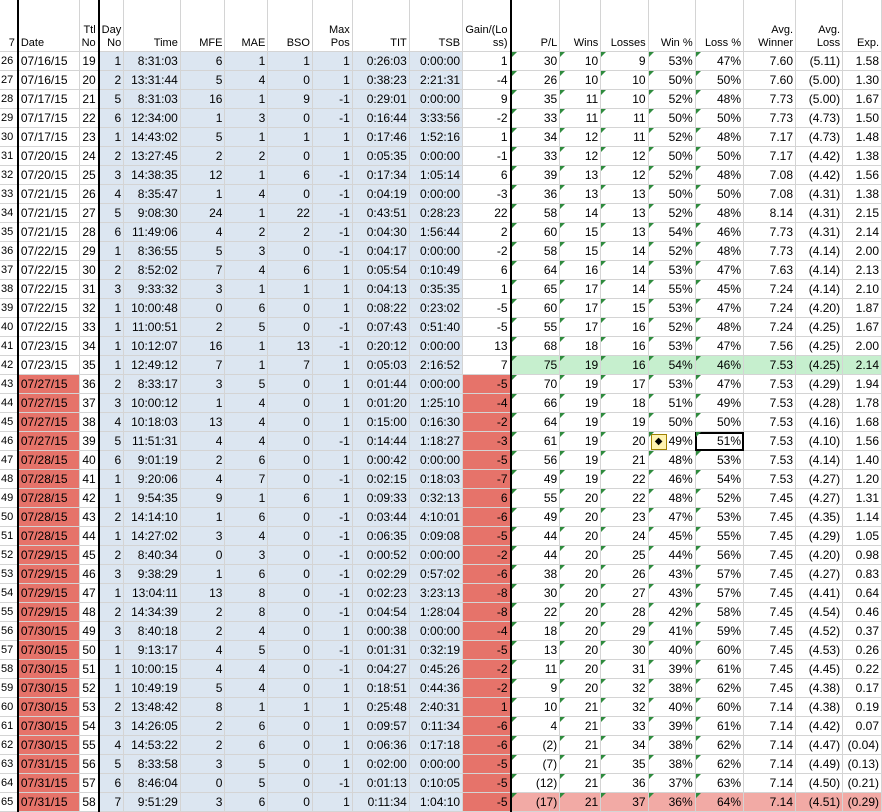 This screenshot has width=882, height=812. I want to click on cell-time: 10:18:03, so click(152, 422).